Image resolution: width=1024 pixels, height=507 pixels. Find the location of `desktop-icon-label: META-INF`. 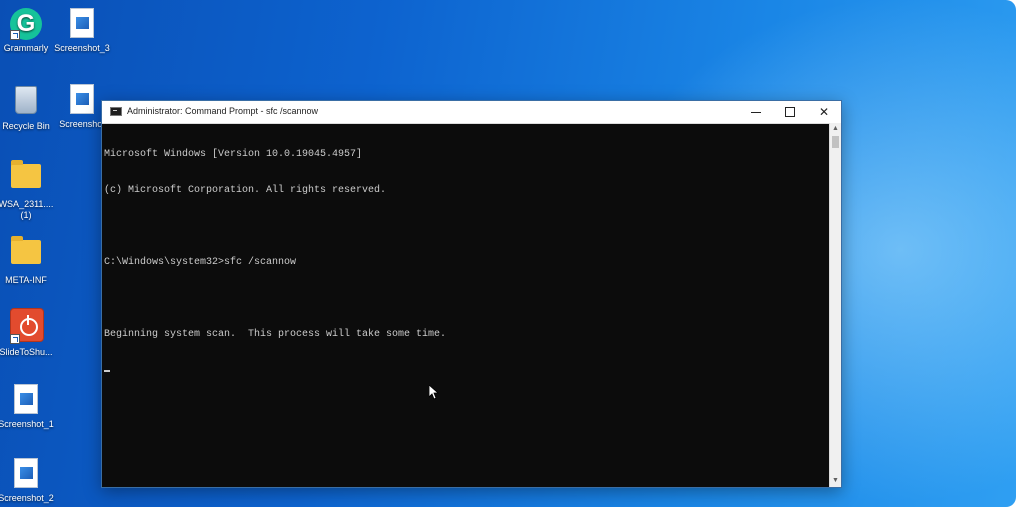

desktop-icon-label: META-INF is located at coordinates (26, 280).